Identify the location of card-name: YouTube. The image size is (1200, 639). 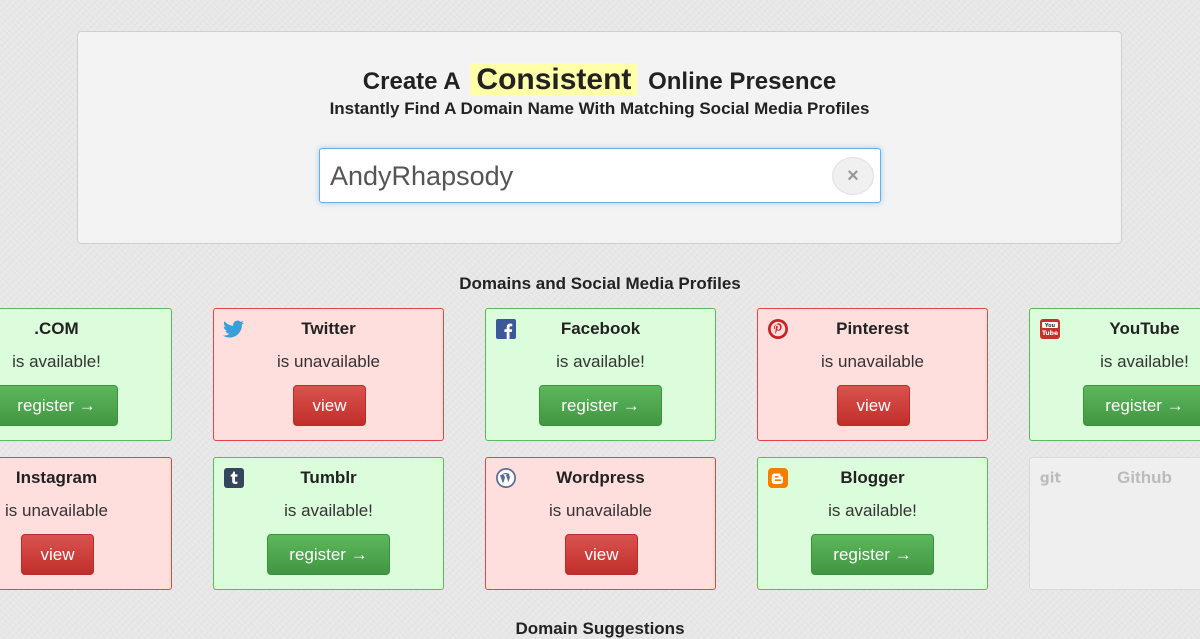
(1144, 328).